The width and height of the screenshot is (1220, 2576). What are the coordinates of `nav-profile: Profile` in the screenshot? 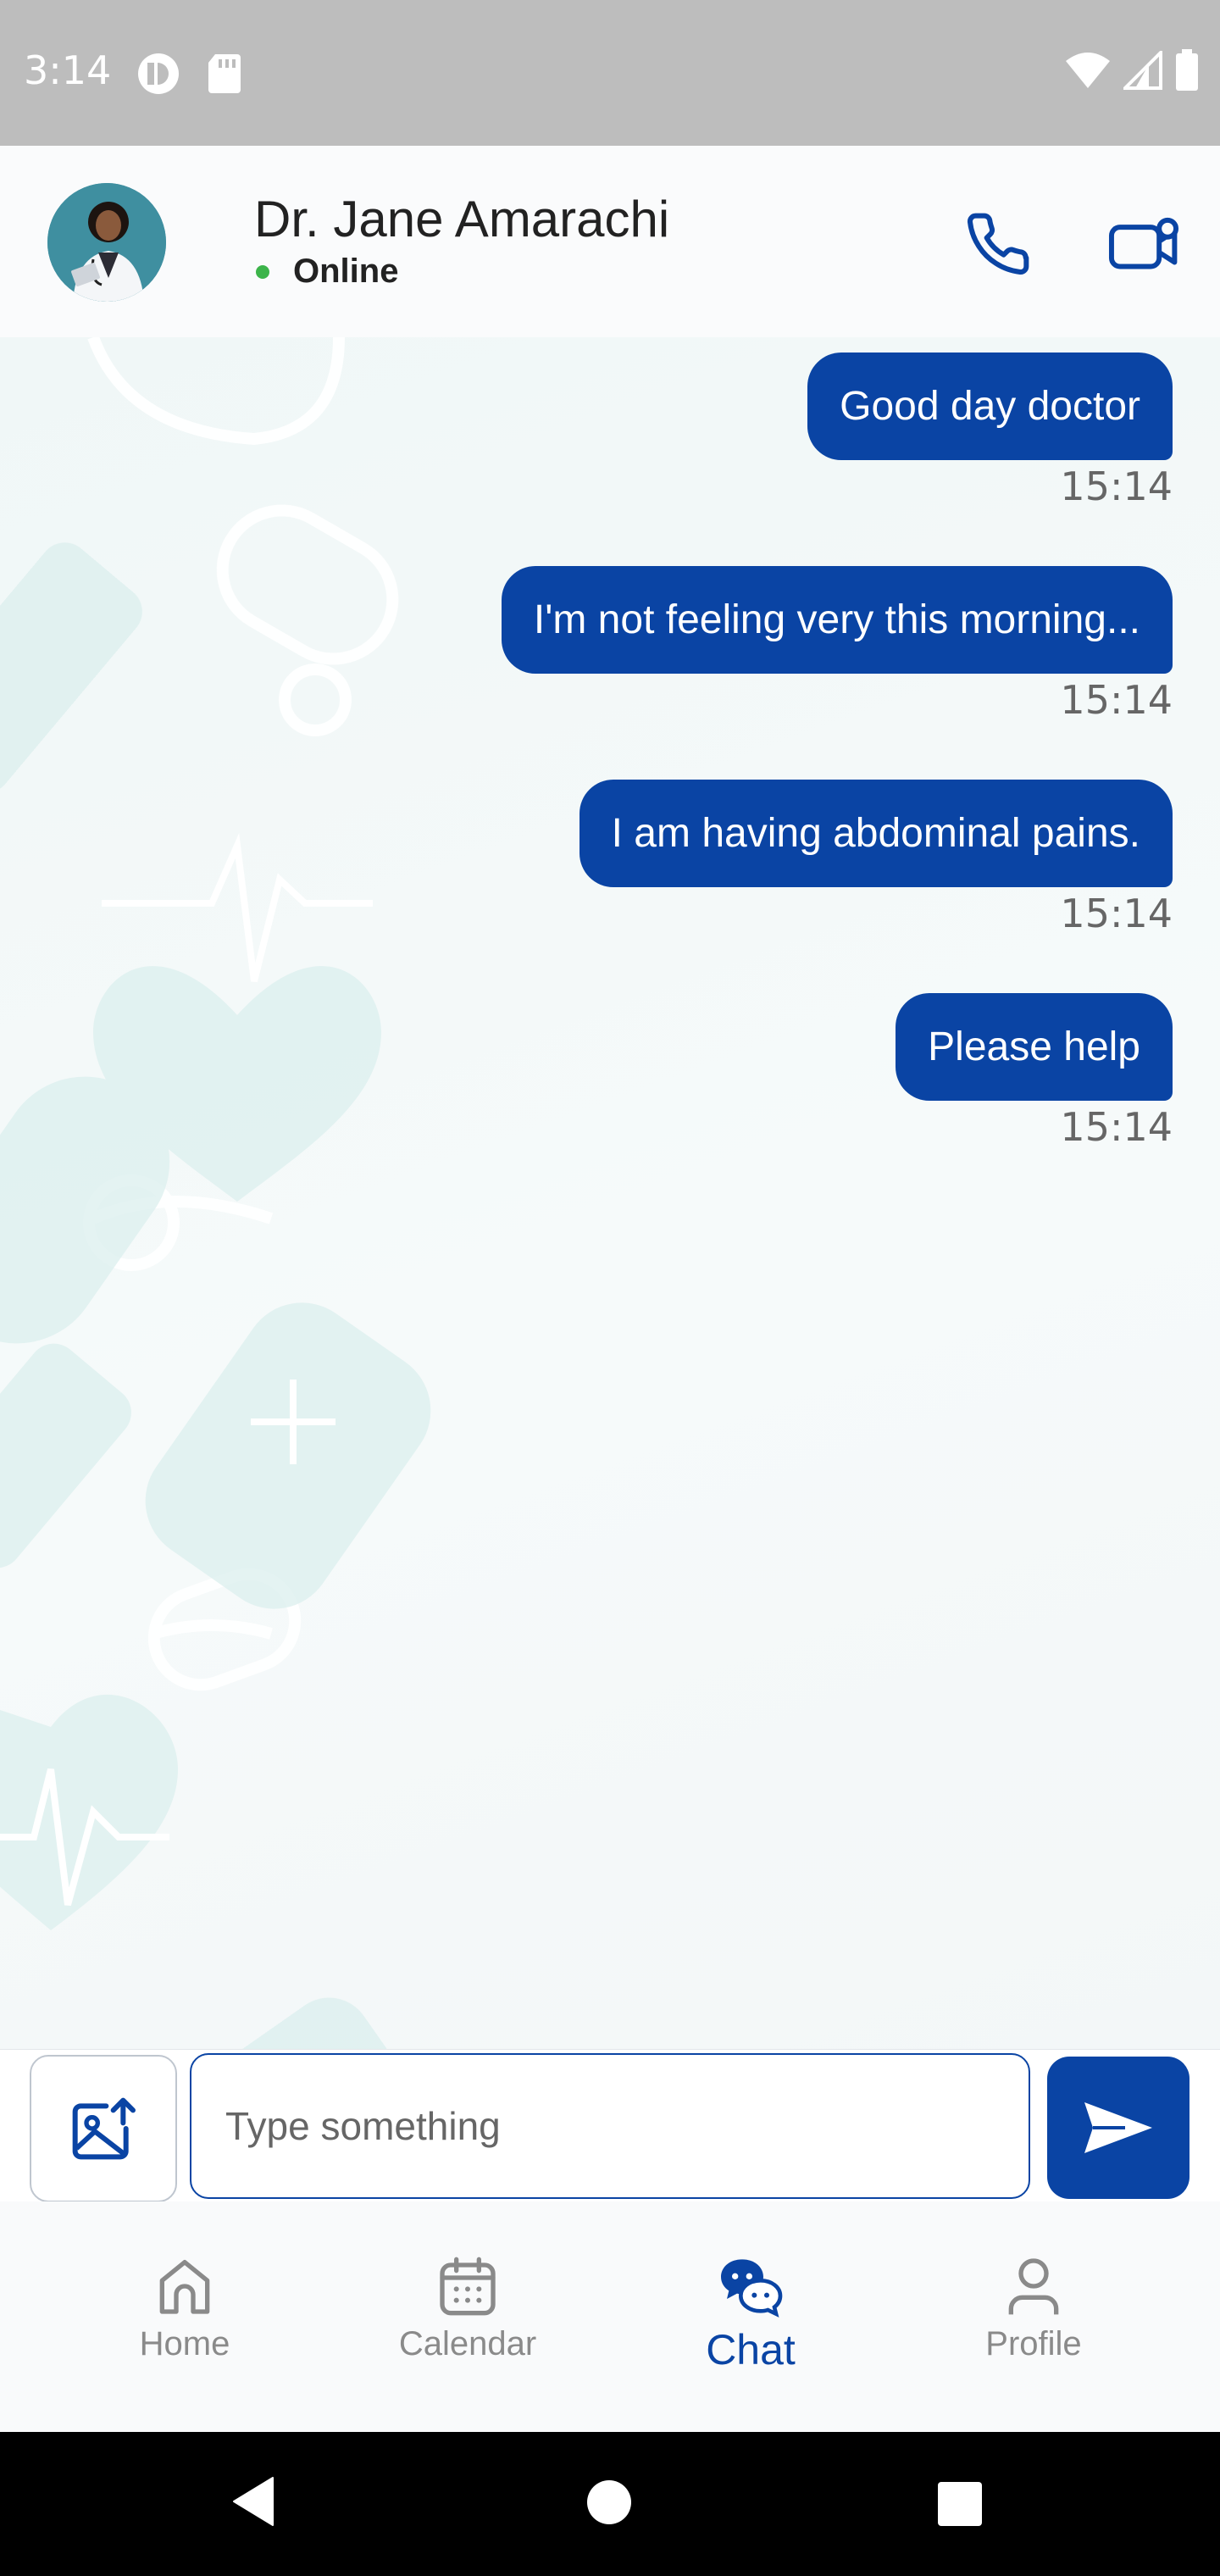 It's located at (1034, 2307).